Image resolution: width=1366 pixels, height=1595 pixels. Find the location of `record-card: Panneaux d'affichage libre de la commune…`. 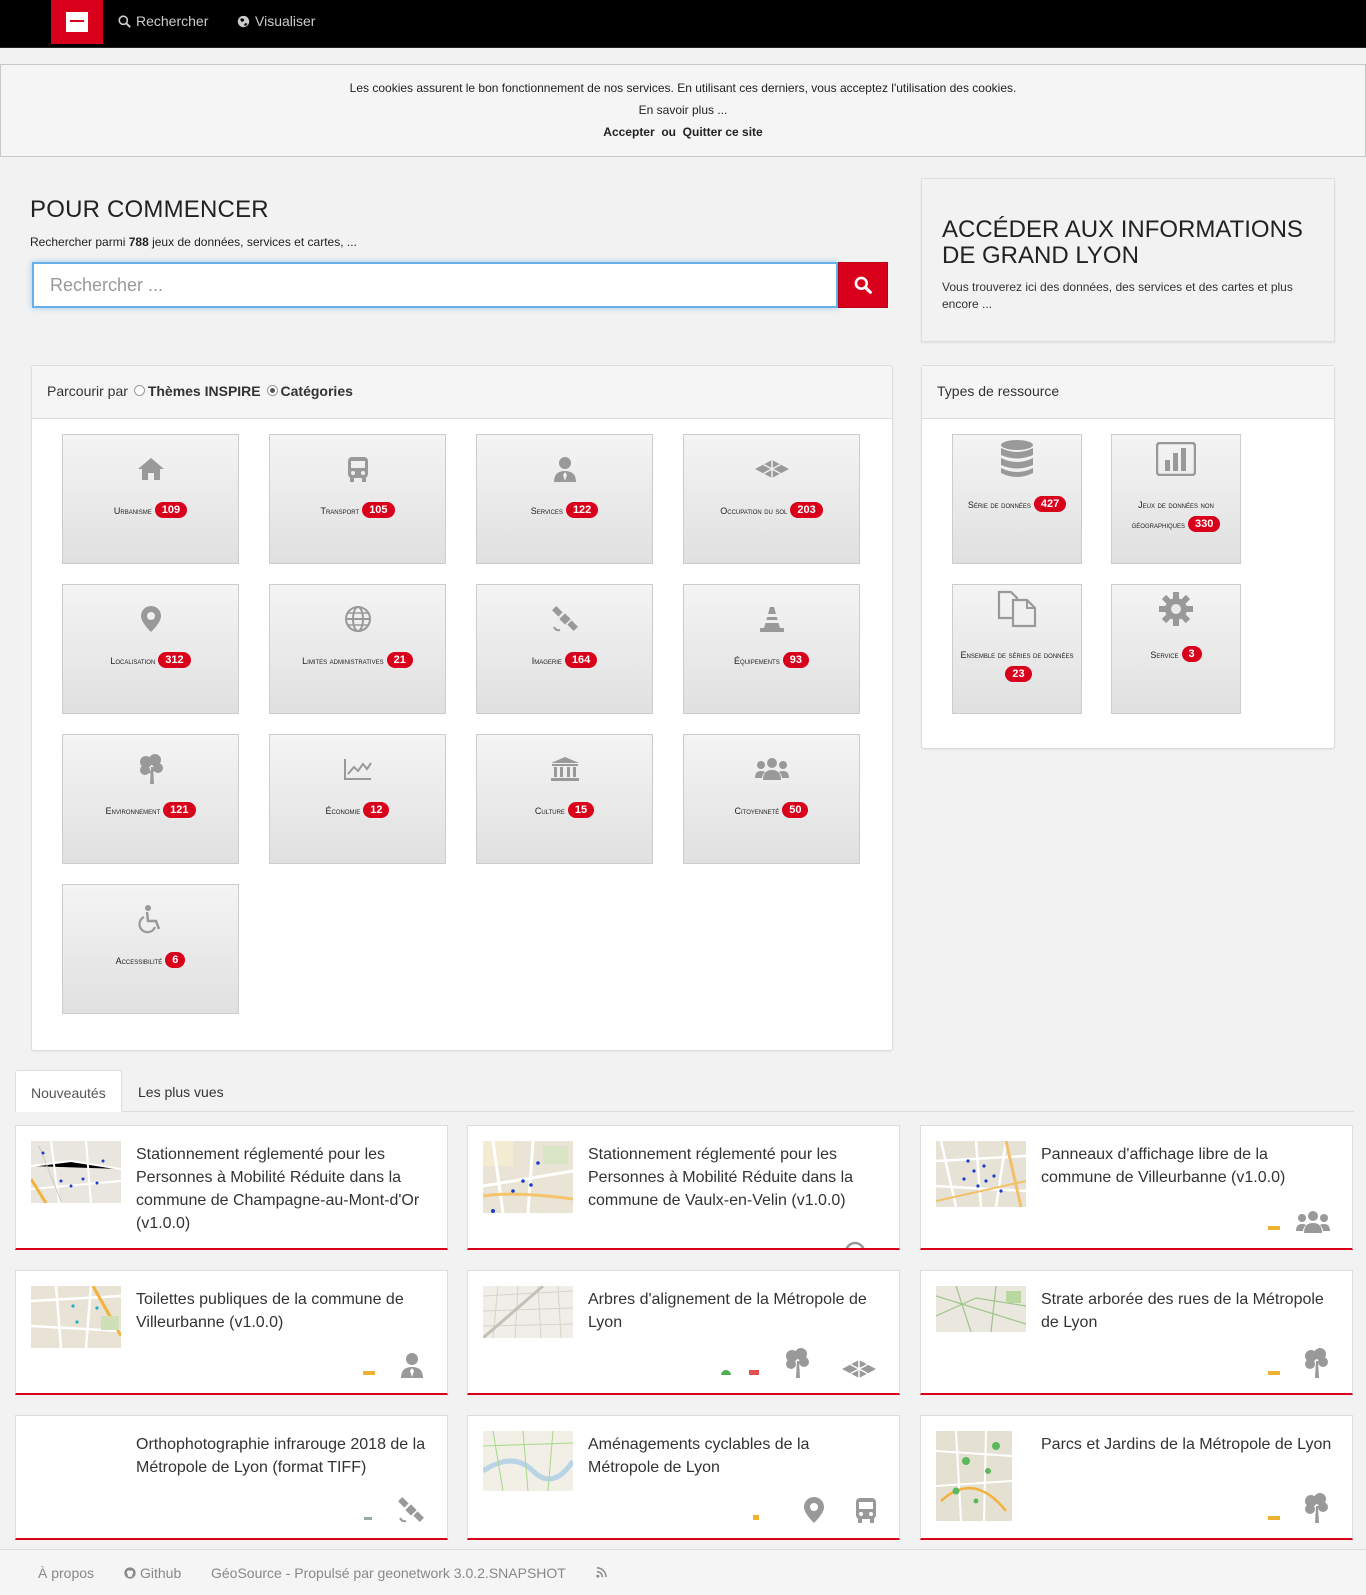

record-card: Panneaux d'affichage libre de la commune… is located at coordinates (1136, 1187).